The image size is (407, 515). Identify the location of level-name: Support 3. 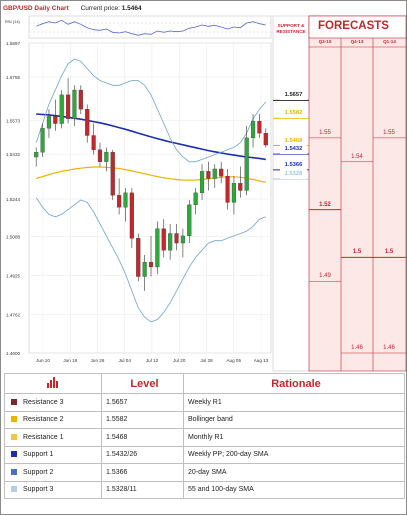
(38, 490).